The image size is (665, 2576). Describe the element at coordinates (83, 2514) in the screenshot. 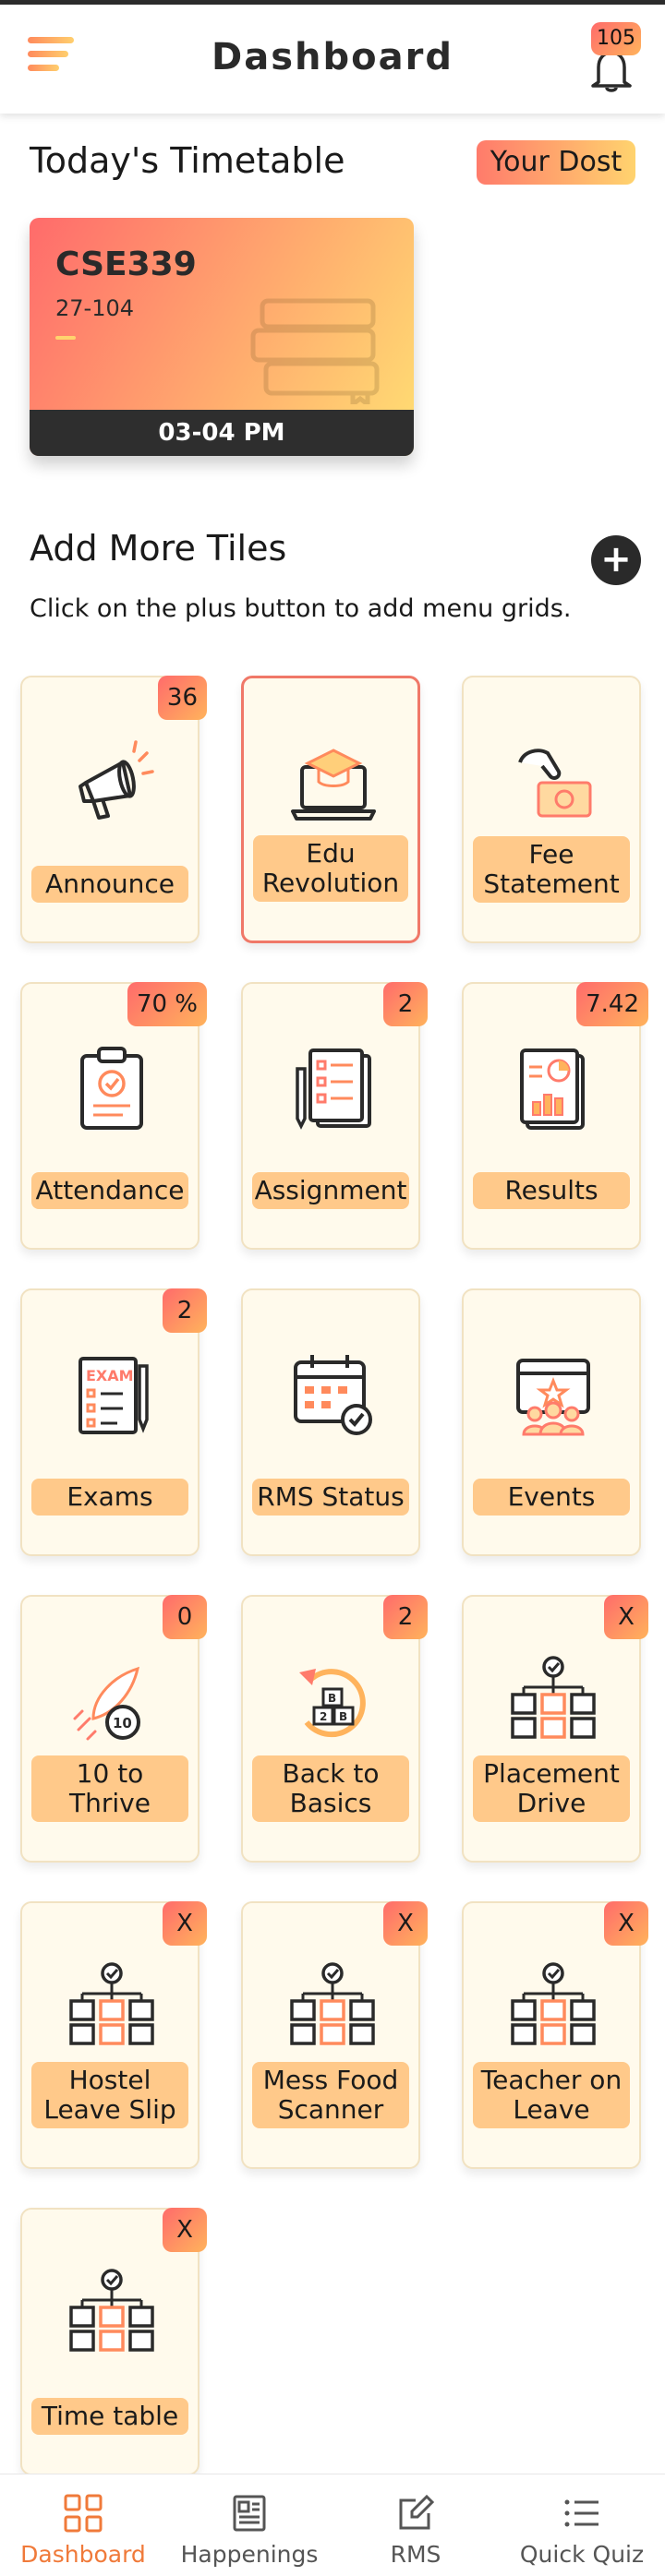

I see `grid-icon` at that location.